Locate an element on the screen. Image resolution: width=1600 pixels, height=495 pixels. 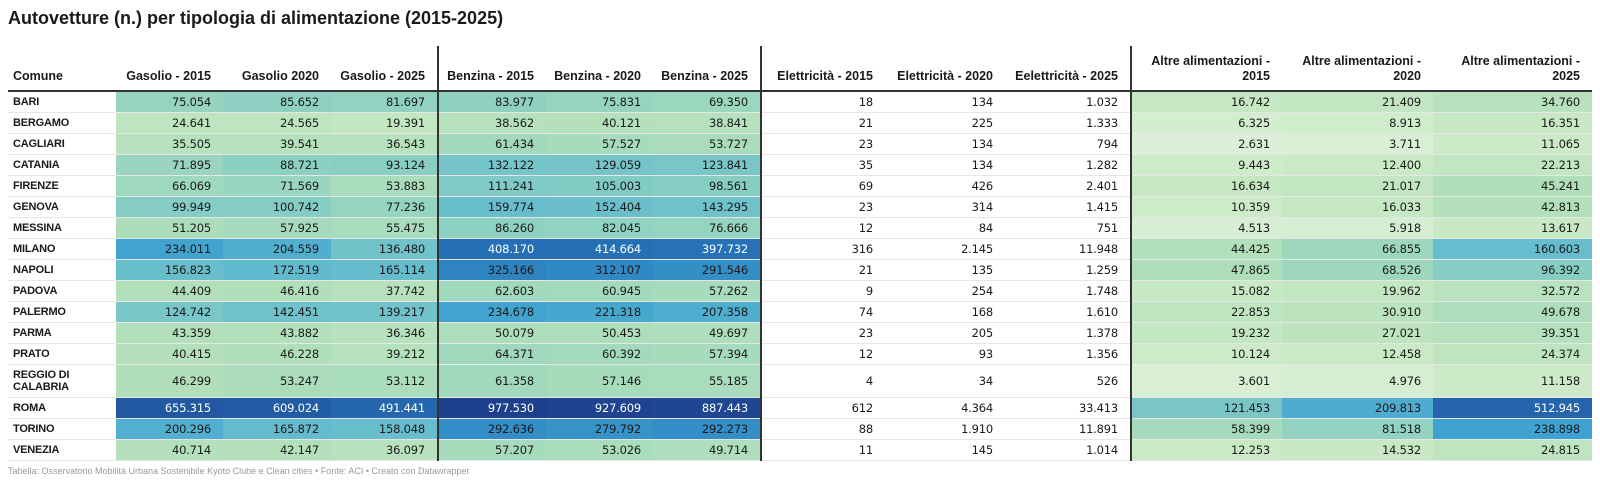
value-cell: 49.697 is located at coordinates (707, 333).